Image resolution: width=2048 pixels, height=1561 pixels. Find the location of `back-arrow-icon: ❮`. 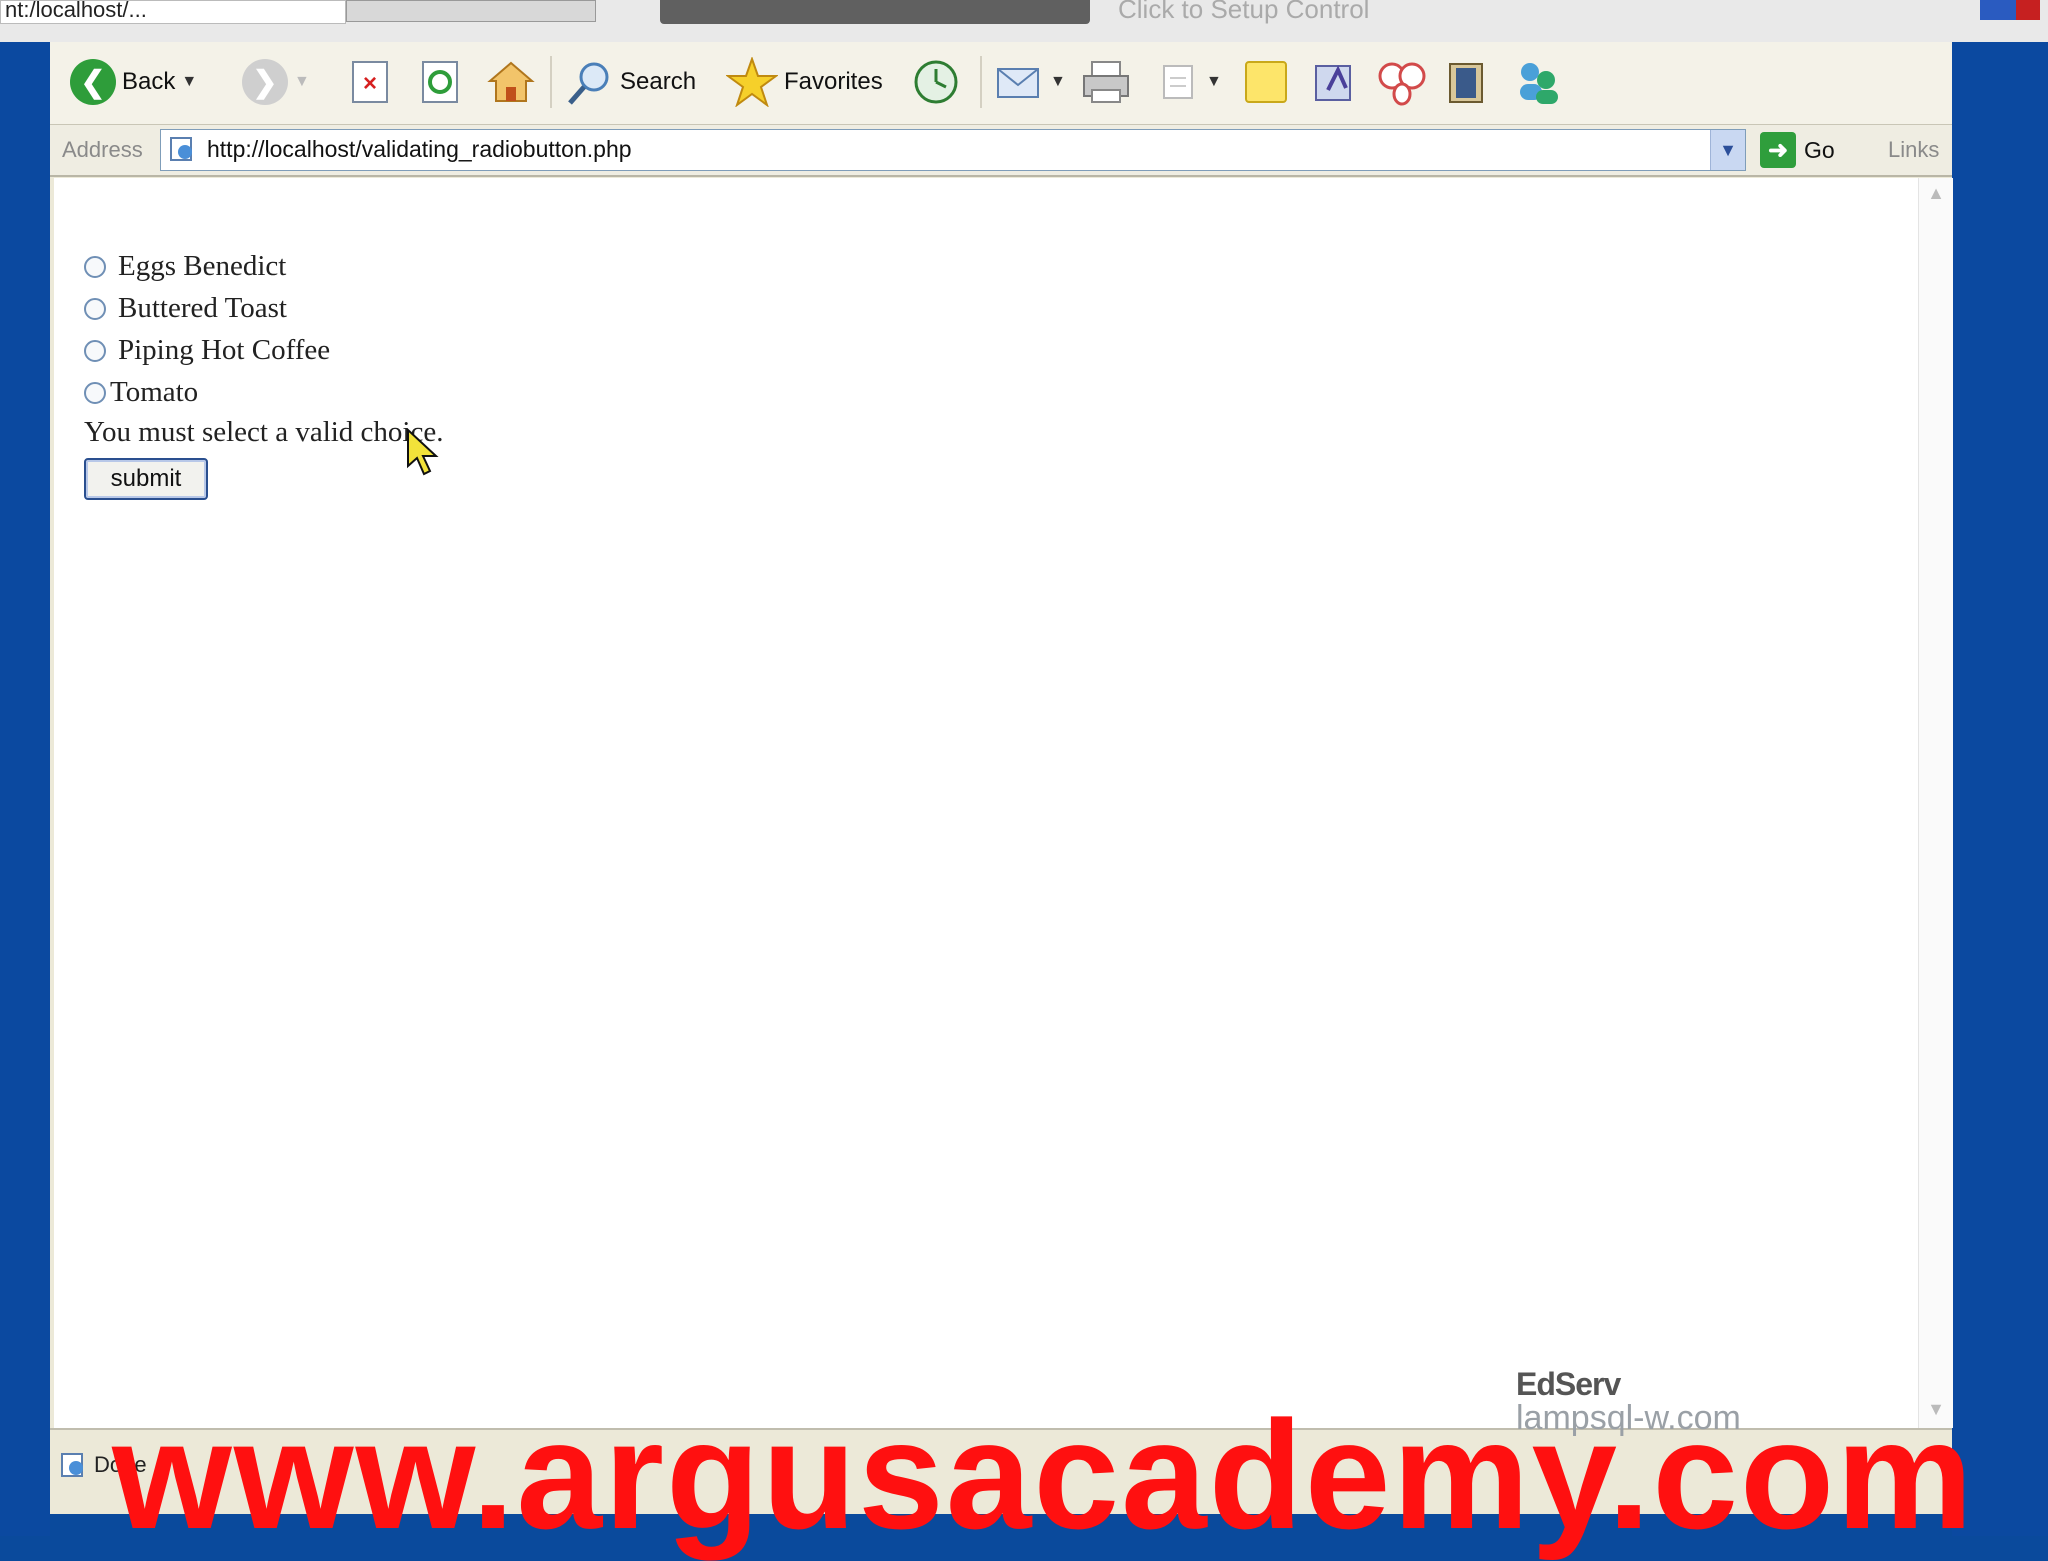

back-arrow-icon: ❮ is located at coordinates (93, 82).